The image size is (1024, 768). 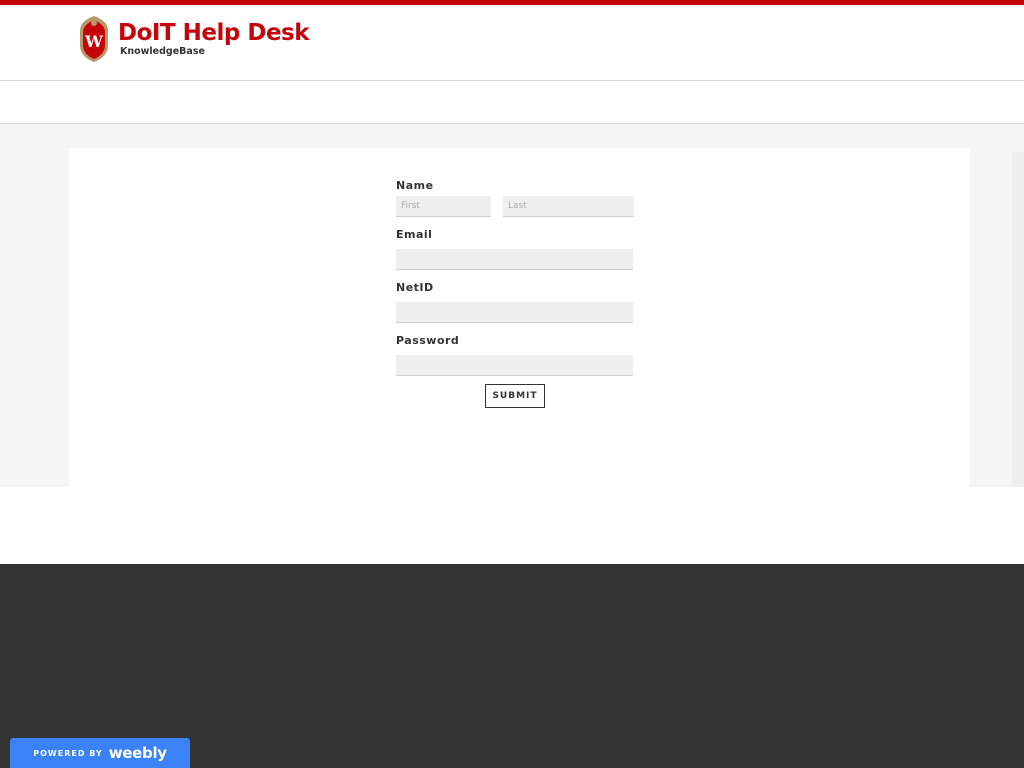 I want to click on submit-button: SUBMIT, so click(x=515, y=396).